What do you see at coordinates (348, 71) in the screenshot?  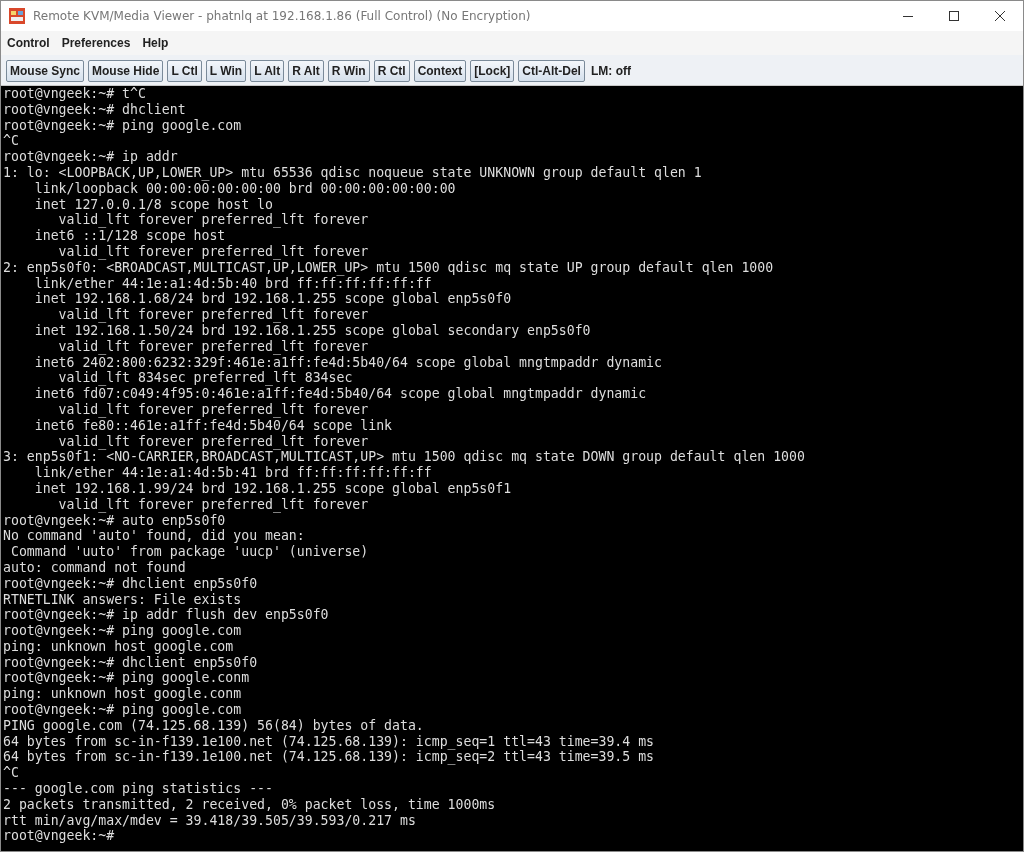 I see `toolbar-button: R Win` at bounding box center [348, 71].